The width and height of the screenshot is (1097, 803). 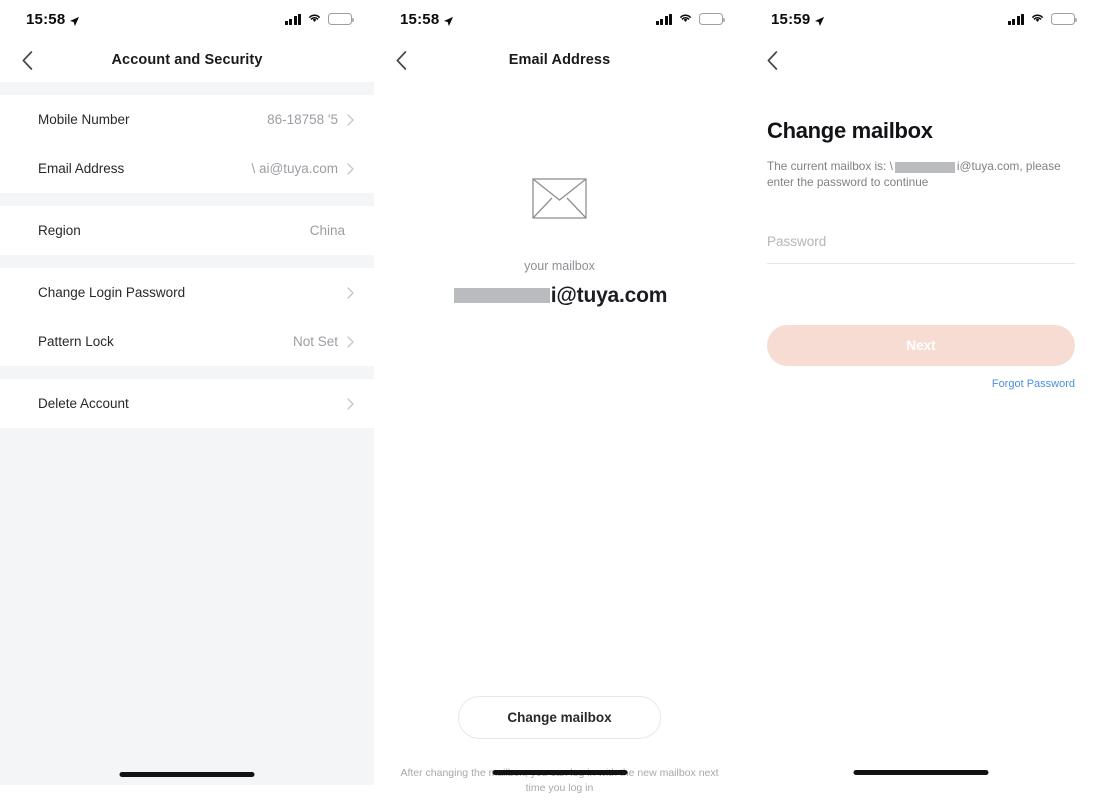 I want to click on list-item-label: Delete Account, so click(x=83, y=403).